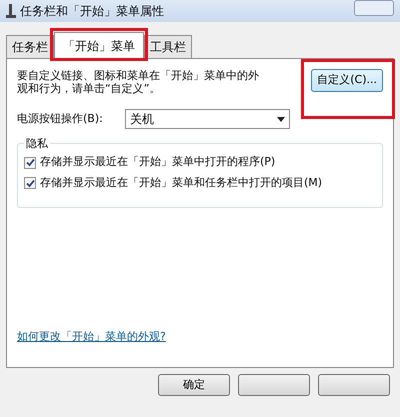 This screenshot has height=417, width=400. Describe the element at coordinates (158, 162) in the screenshot. I see `checkbox-label: 存储并显示最近在「开始」菜单中打开的程序(P)` at that location.